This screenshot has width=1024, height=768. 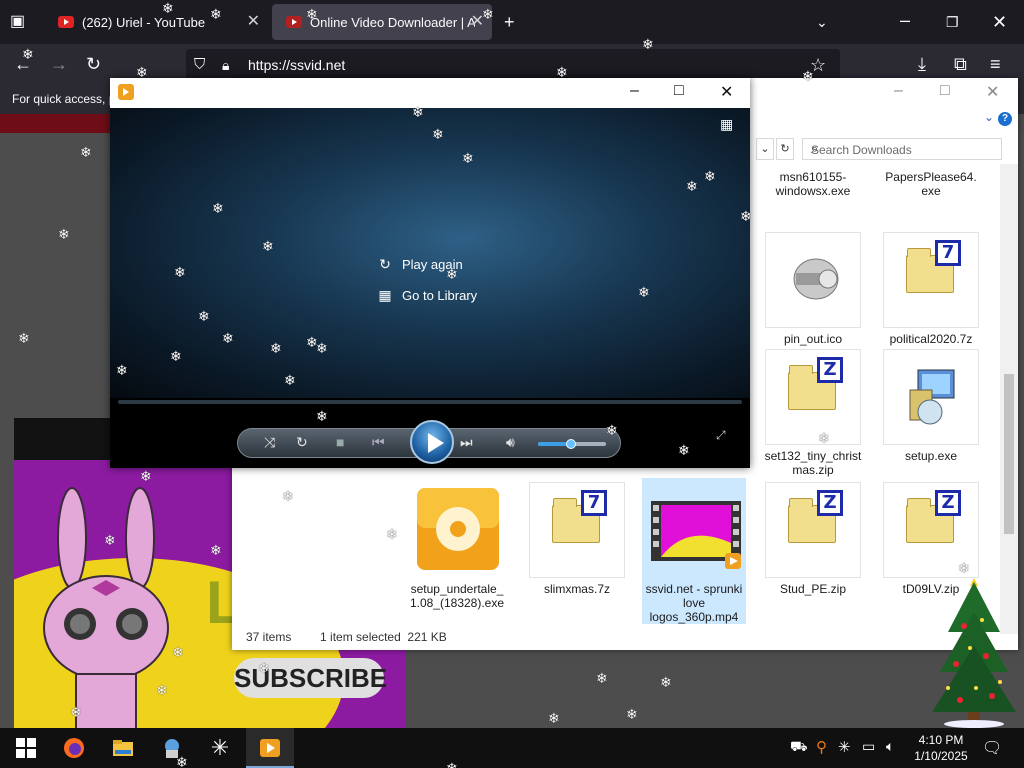 I want to click on go-to-library-label: Go to Library, so click(x=440, y=295).